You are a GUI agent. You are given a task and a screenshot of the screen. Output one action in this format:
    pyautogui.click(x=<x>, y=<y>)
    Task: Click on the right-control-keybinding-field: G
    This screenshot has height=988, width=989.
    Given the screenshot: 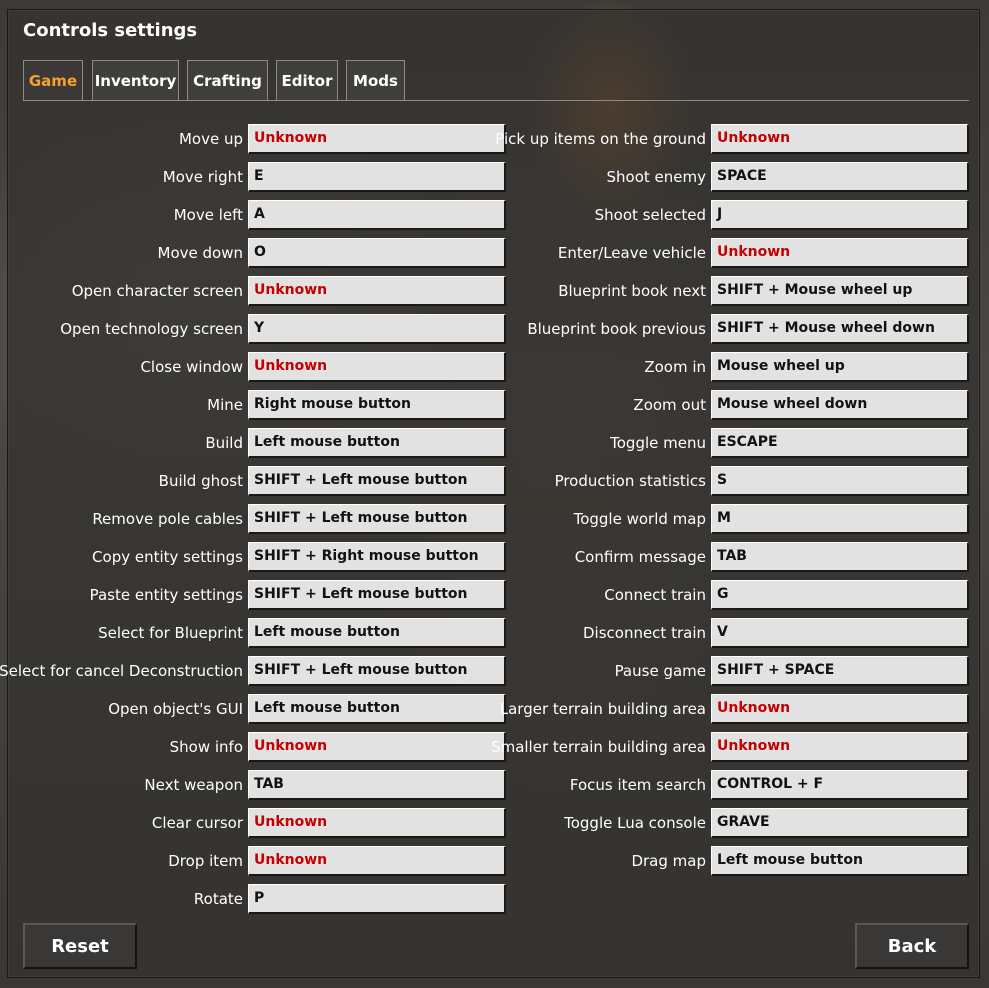 What is the action you would take?
    pyautogui.click(x=840, y=595)
    